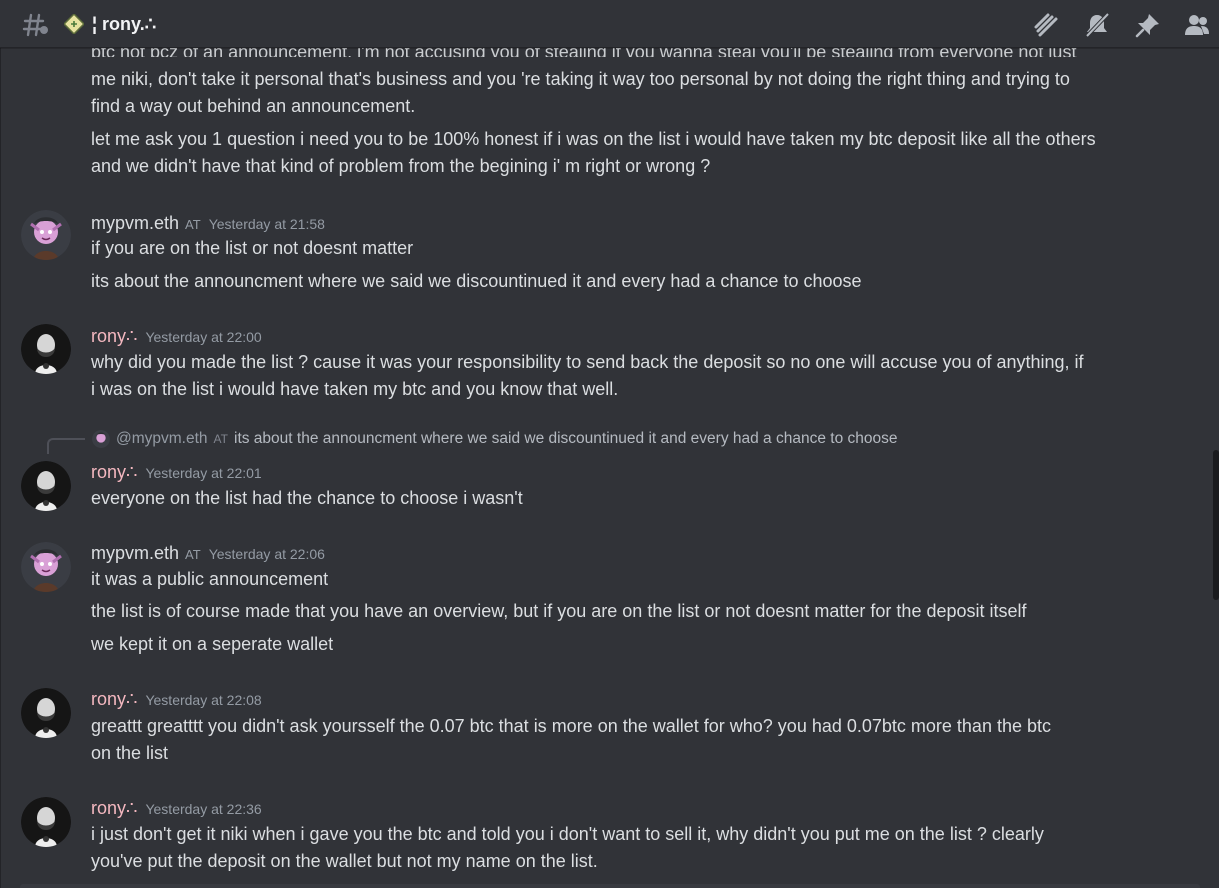 This screenshot has height=888, width=1219. Describe the element at coordinates (1216, 525) in the screenshot. I see `scrollbar` at that location.